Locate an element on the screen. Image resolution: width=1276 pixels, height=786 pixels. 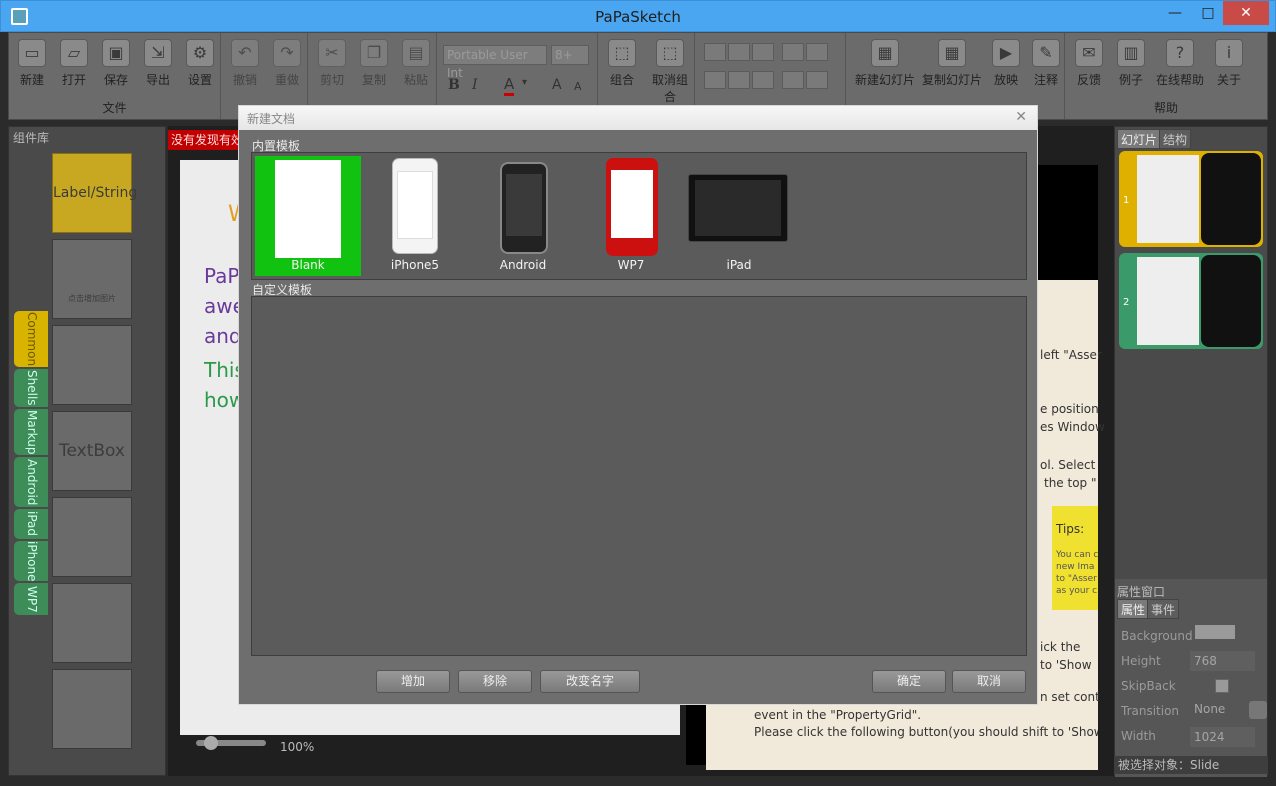
open-button: ▱ 打开 is located at coordinates (74, 64).